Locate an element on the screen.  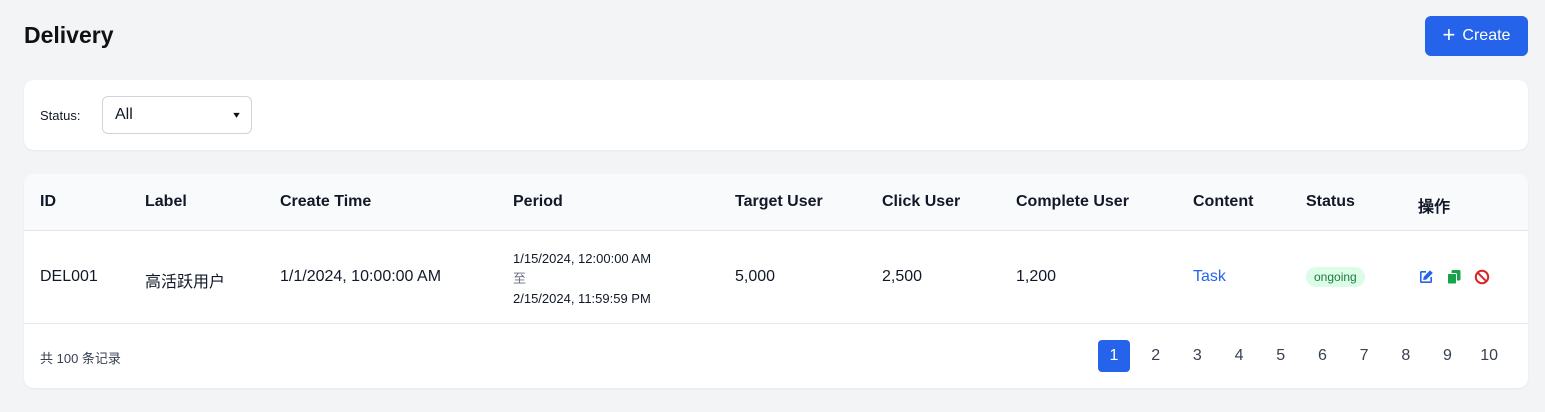
page-button-10: 10 is located at coordinates (1489, 356).